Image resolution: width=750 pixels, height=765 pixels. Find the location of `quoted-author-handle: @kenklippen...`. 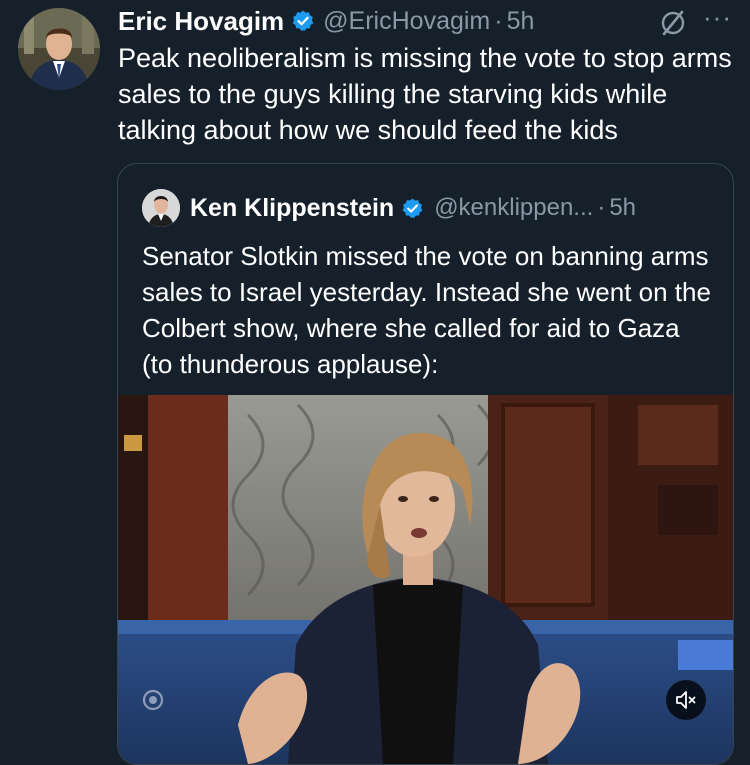

quoted-author-handle: @kenklippen... is located at coordinates (513, 208).